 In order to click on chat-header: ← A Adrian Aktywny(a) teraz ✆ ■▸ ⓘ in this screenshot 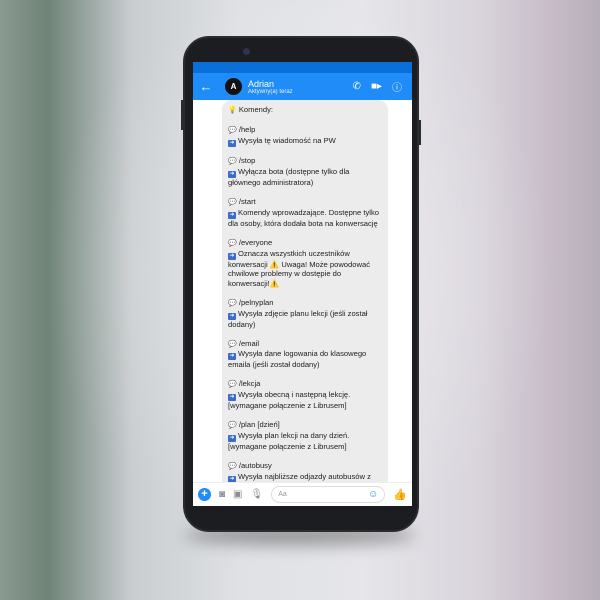, I will do `click(302, 86)`.